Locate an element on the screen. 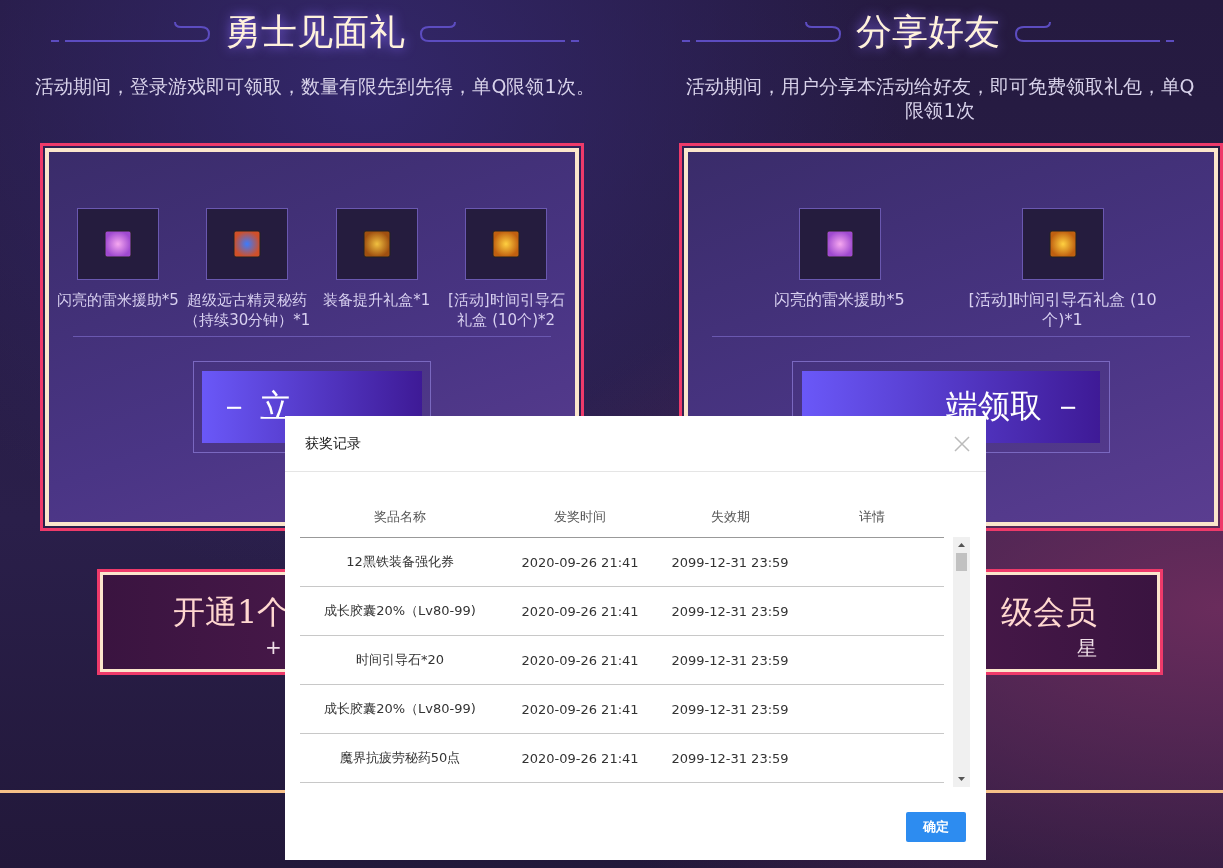  section-description: 活动期间，登录游戏即可领取，数量有限先到先得，单Q限领1次。 is located at coordinates (315, 86).